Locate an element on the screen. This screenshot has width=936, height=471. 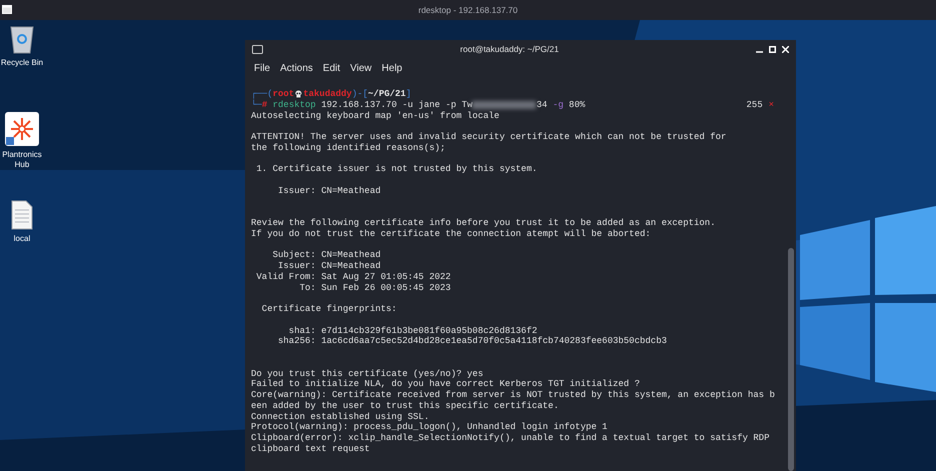
error-mark: × is located at coordinates (771, 105).